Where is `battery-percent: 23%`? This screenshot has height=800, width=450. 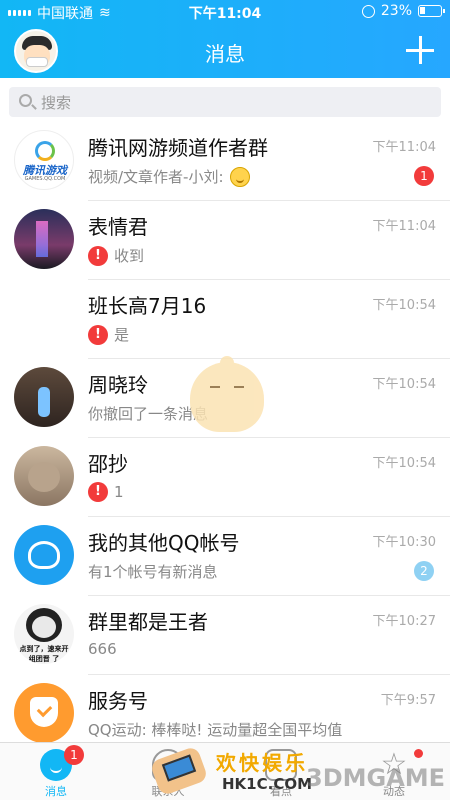
battery-percent: 23% is located at coordinates (396, 11).